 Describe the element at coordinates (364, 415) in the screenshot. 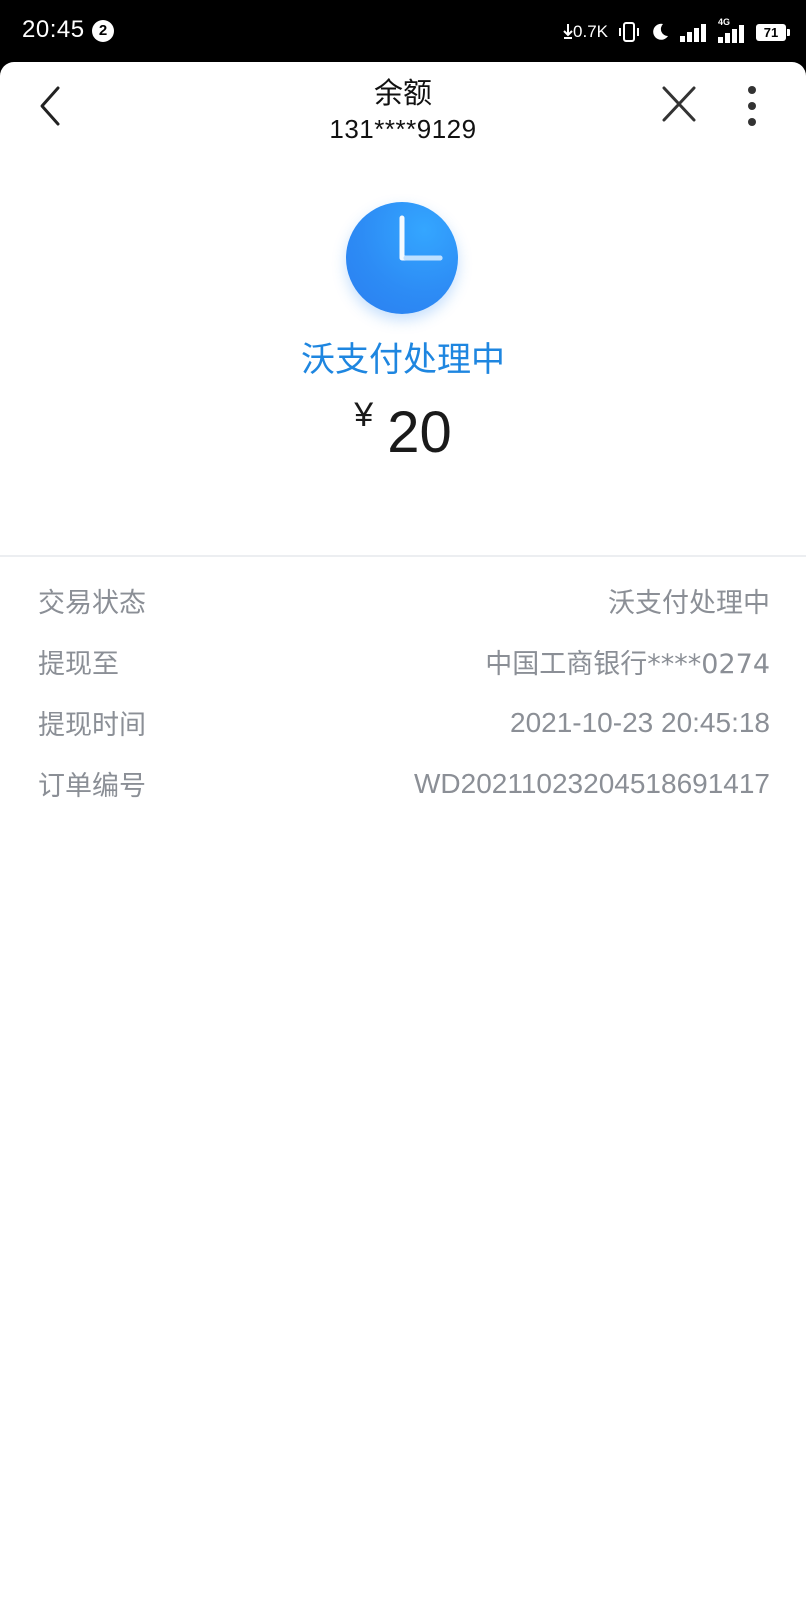

I see `currency-symbol: ¥` at that location.